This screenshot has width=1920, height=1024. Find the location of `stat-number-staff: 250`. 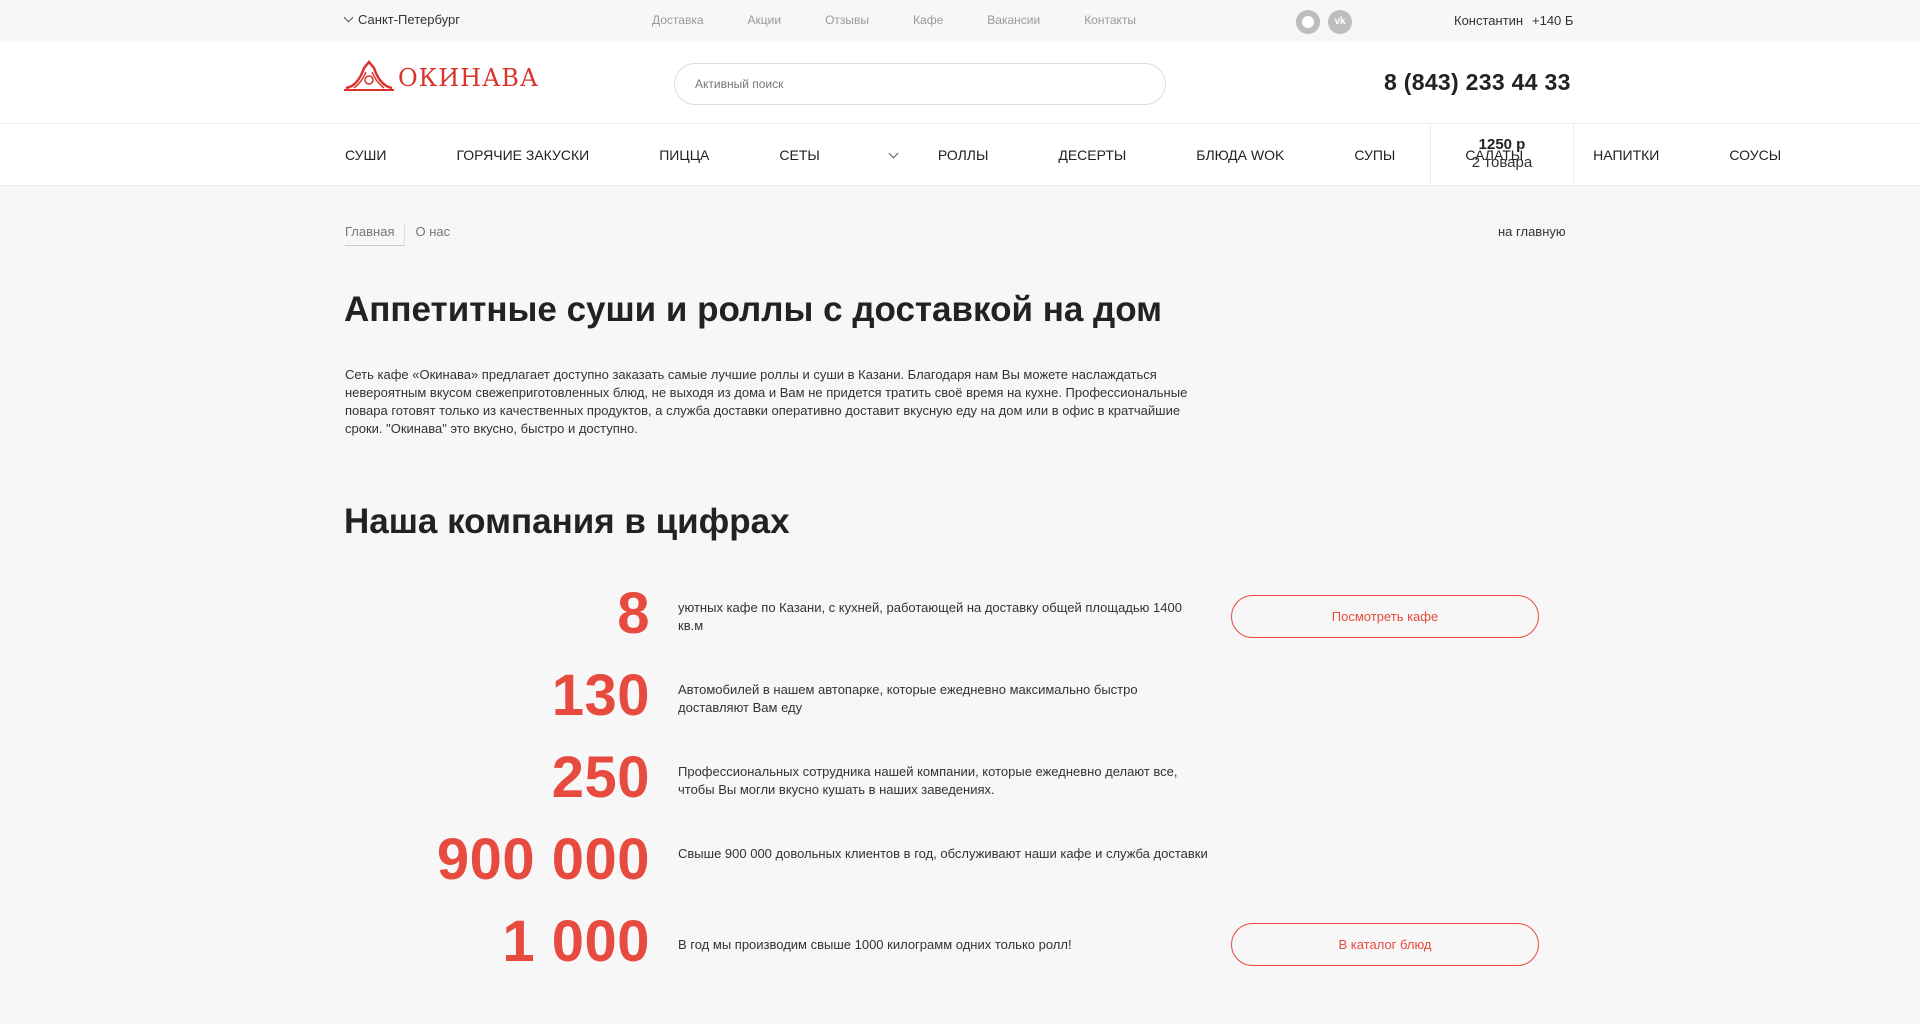

stat-number-staff: 250 is located at coordinates (600, 777).